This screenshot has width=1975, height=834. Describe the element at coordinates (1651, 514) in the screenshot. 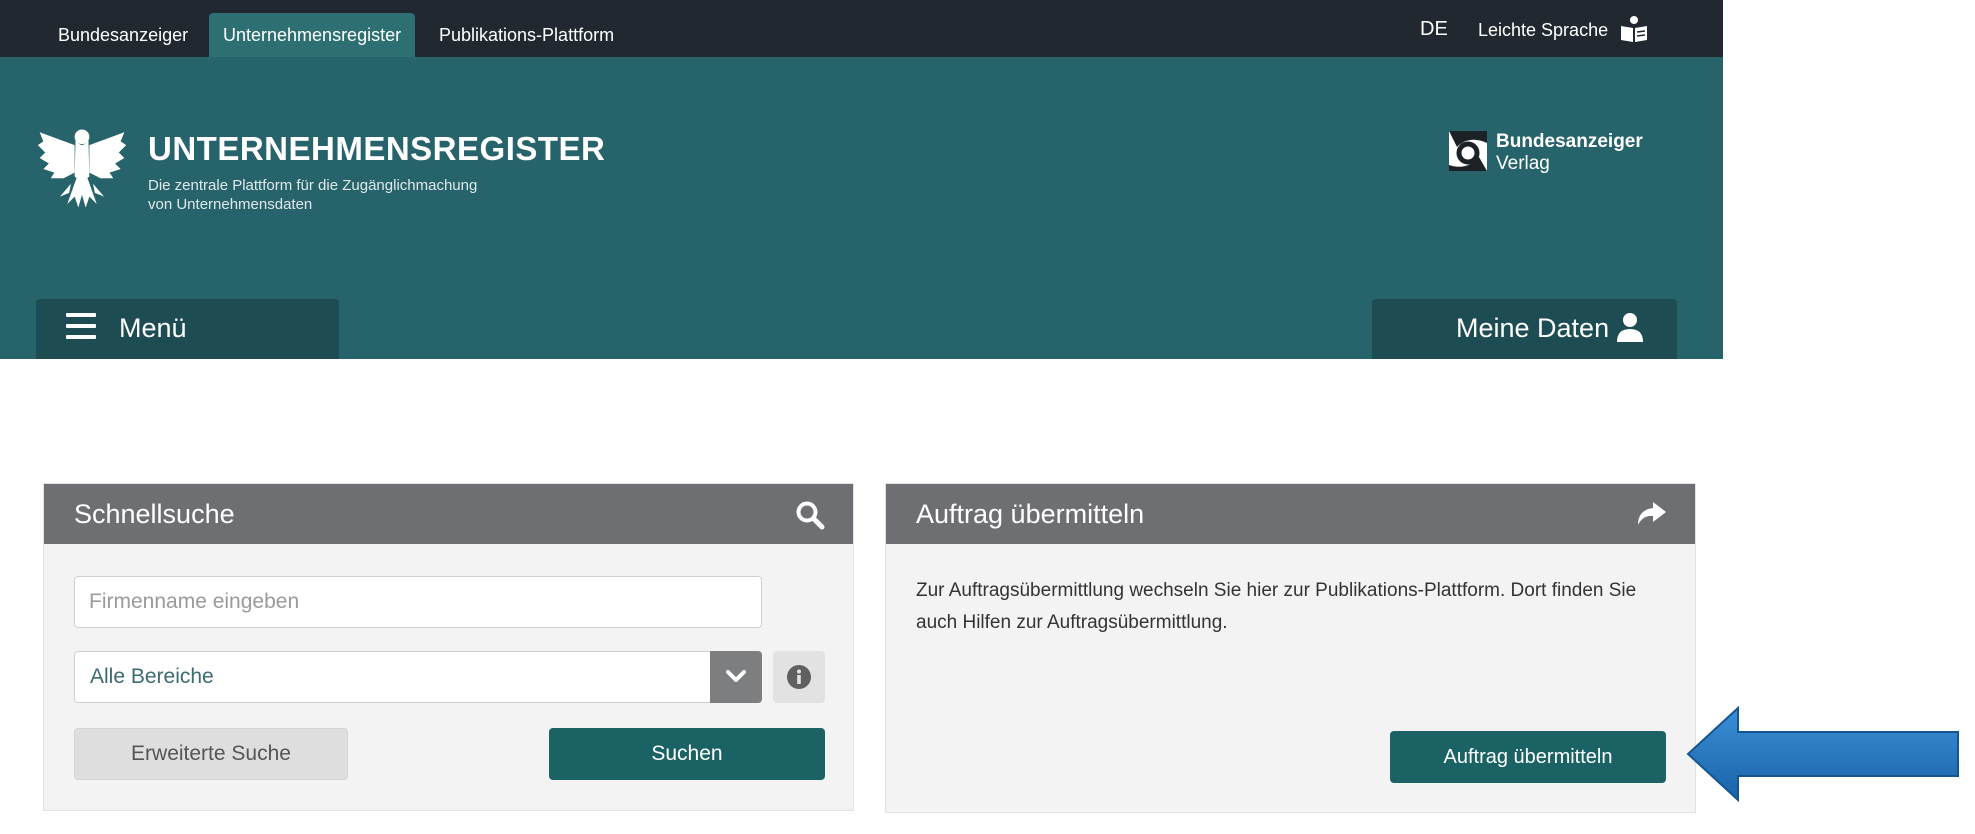

I see `share-arrow-icon` at that location.